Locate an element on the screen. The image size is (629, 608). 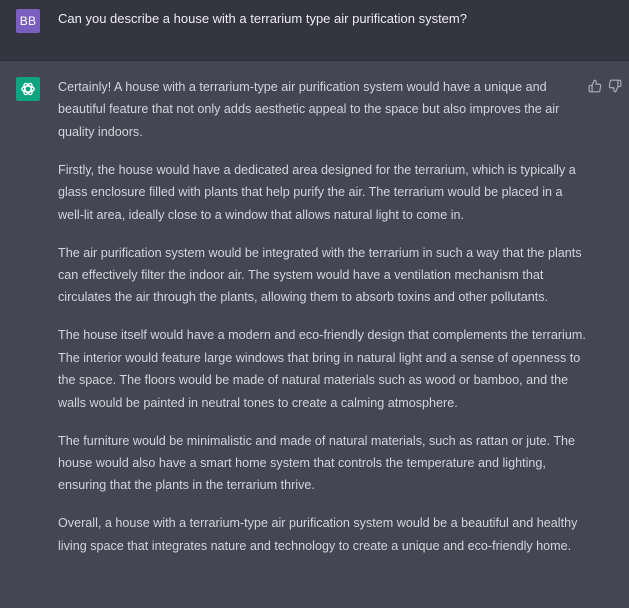
thumbs-down-button is located at coordinates (615, 86).